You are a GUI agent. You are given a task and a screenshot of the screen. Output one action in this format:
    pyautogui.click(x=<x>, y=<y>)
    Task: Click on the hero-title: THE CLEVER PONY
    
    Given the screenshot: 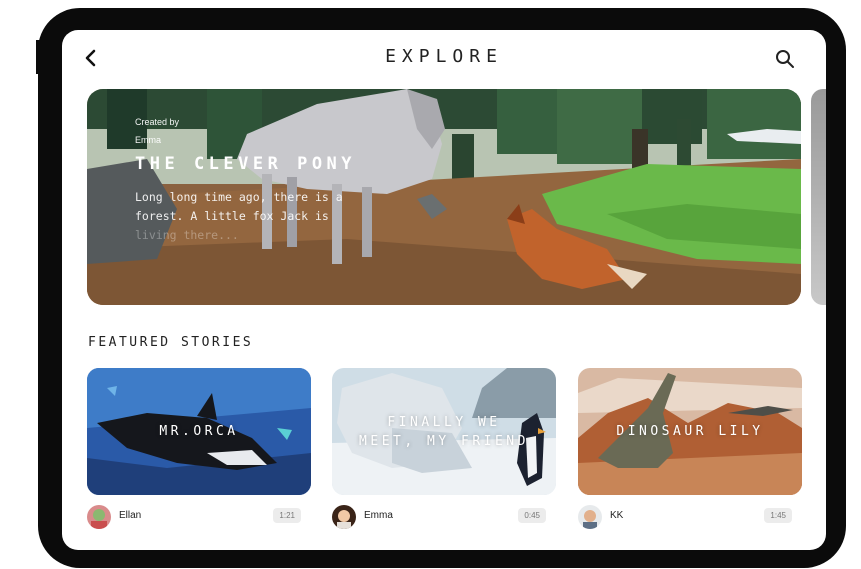 What is the action you would take?
    pyautogui.click(x=246, y=164)
    